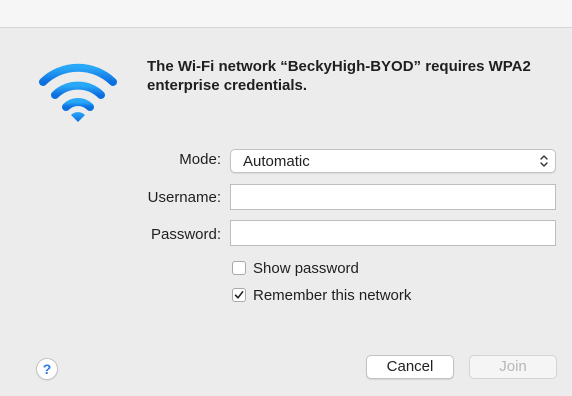 The width and height of the screenshot is (572, 396). What do you see at coordinates (306, 268) in the screenshot?
I see `show-password-label: Show password` at bounding box center [306, 268].